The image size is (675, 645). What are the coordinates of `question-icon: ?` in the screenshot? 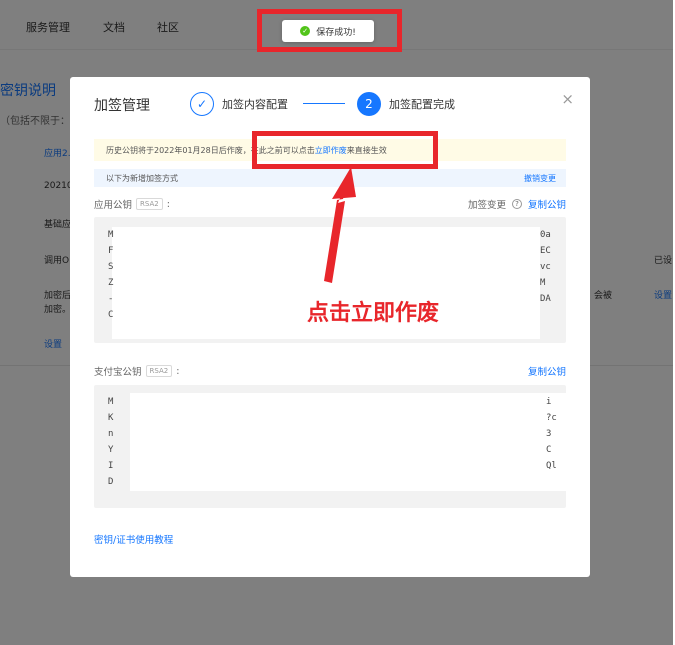 It's located at (516, 204).